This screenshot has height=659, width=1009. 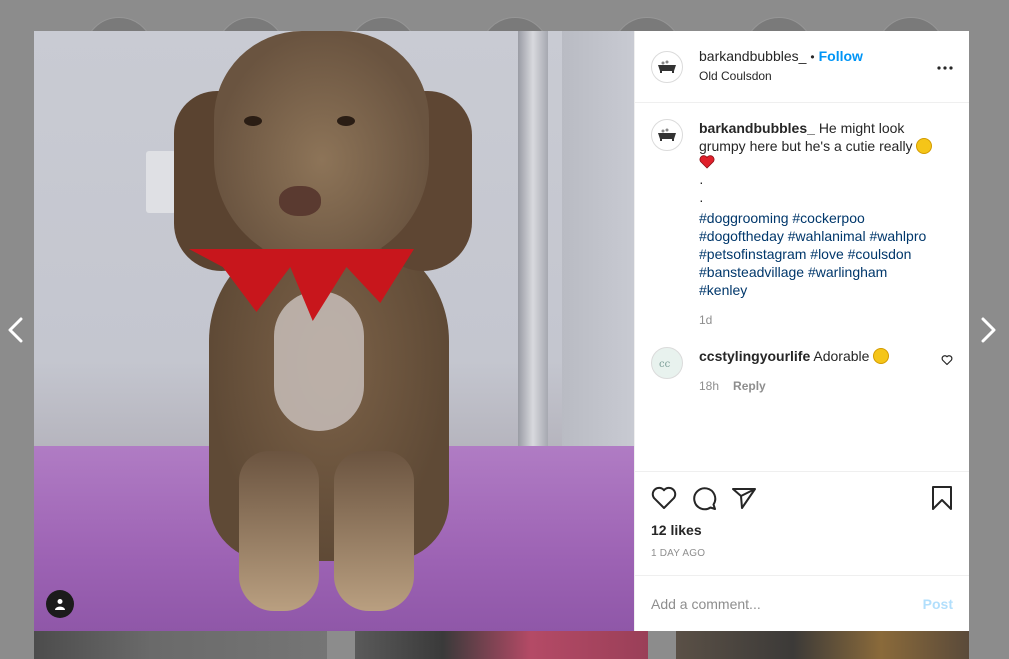 I want to click on chevron-right-icon, so click(x=988, y=330).